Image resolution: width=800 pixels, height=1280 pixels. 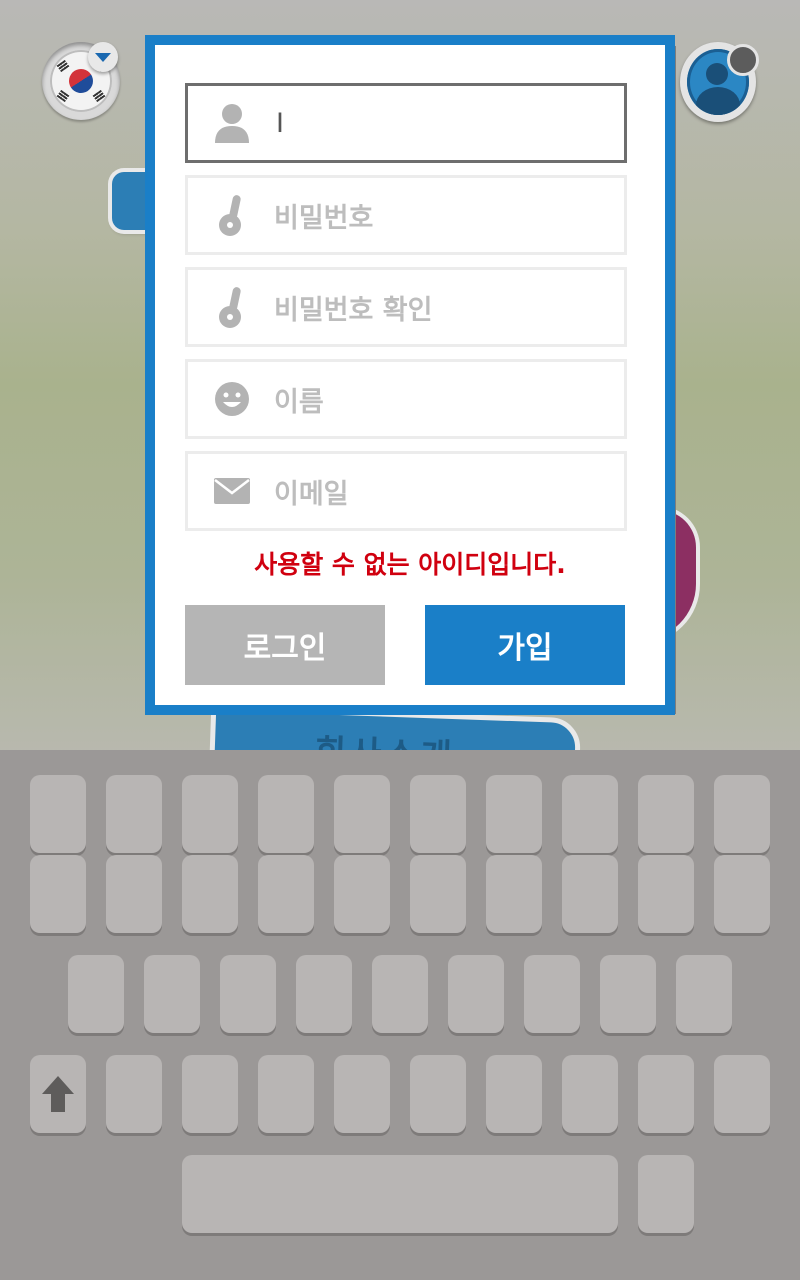 What do you see at coordinates (400, 1194) in the screenshot?
I see `space-key` at bounding box center [400, 1194].